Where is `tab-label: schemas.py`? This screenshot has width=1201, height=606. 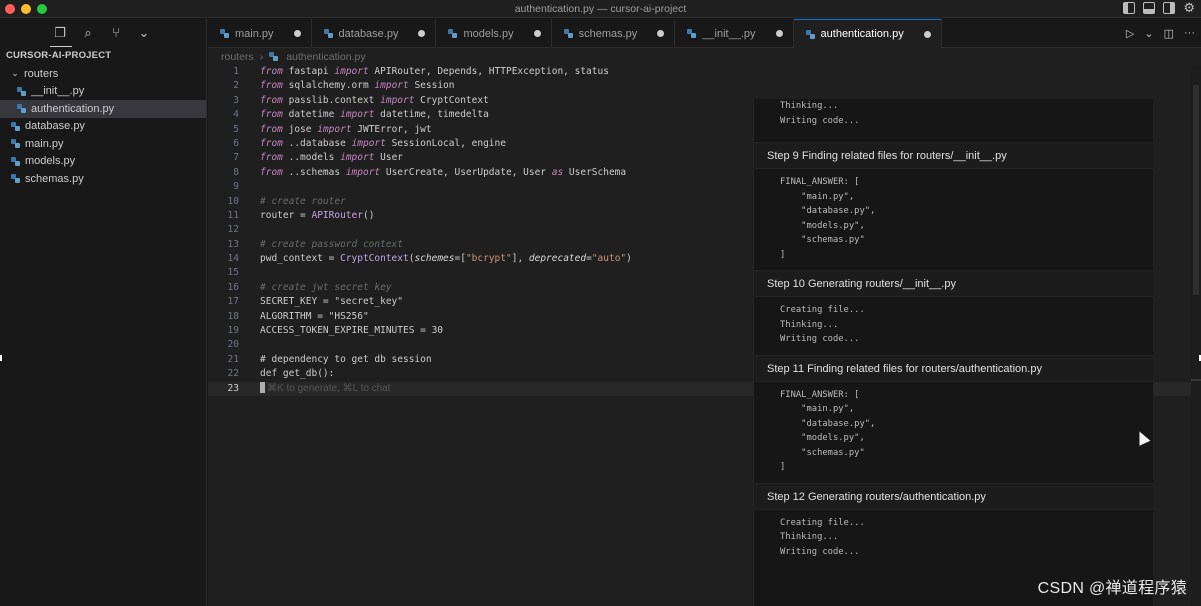
tab-label: schemas.py is located at coordinates (608, 33).